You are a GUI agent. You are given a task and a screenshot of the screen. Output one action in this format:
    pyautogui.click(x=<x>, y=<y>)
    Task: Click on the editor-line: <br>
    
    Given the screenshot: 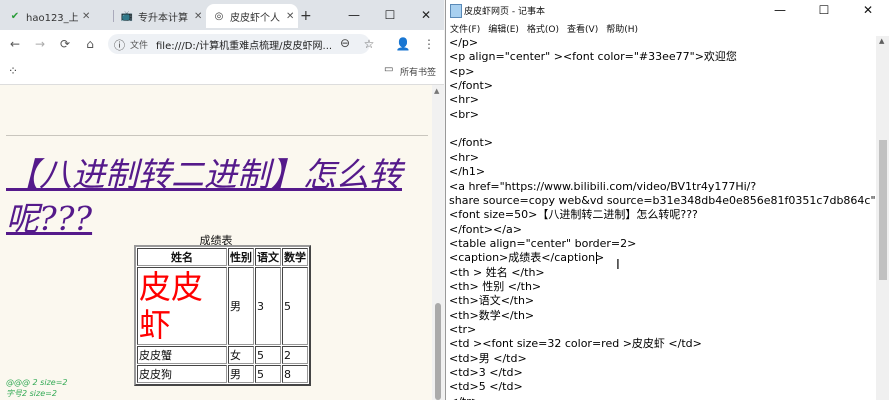 What is the action you would take?
    pyautogui.click(x=464, y=114)
    